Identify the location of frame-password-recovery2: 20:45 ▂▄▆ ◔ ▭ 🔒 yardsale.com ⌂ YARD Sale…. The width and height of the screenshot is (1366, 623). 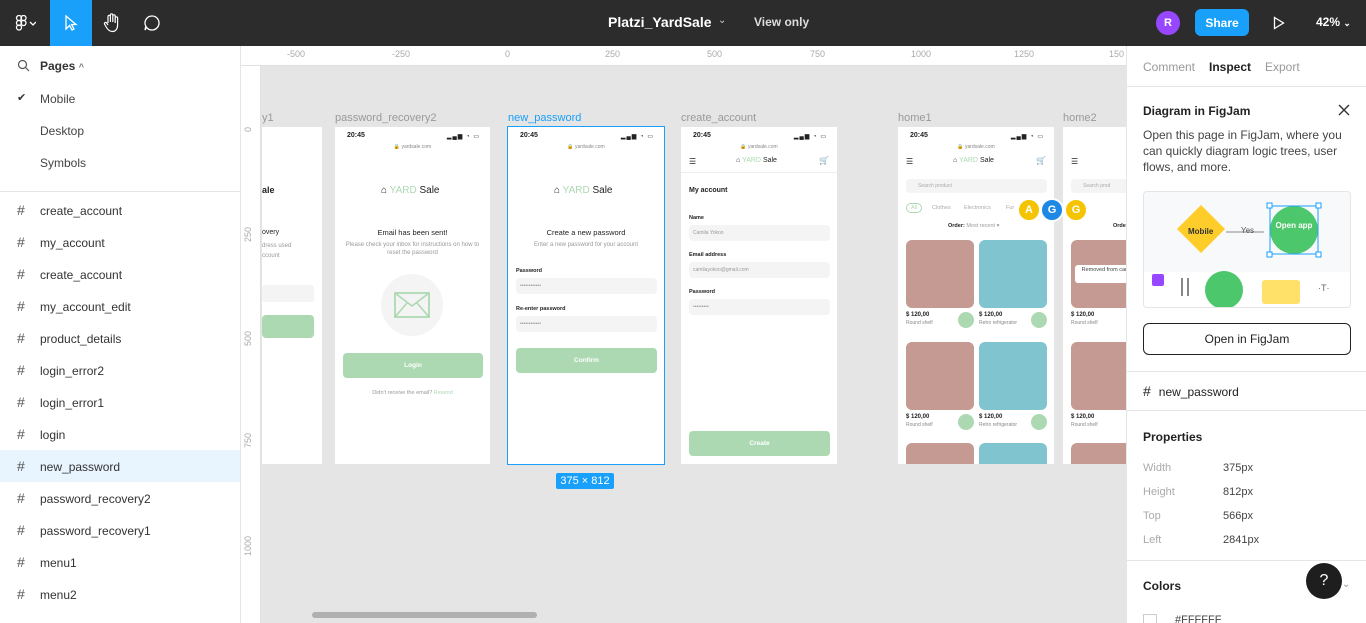
(412, 295).